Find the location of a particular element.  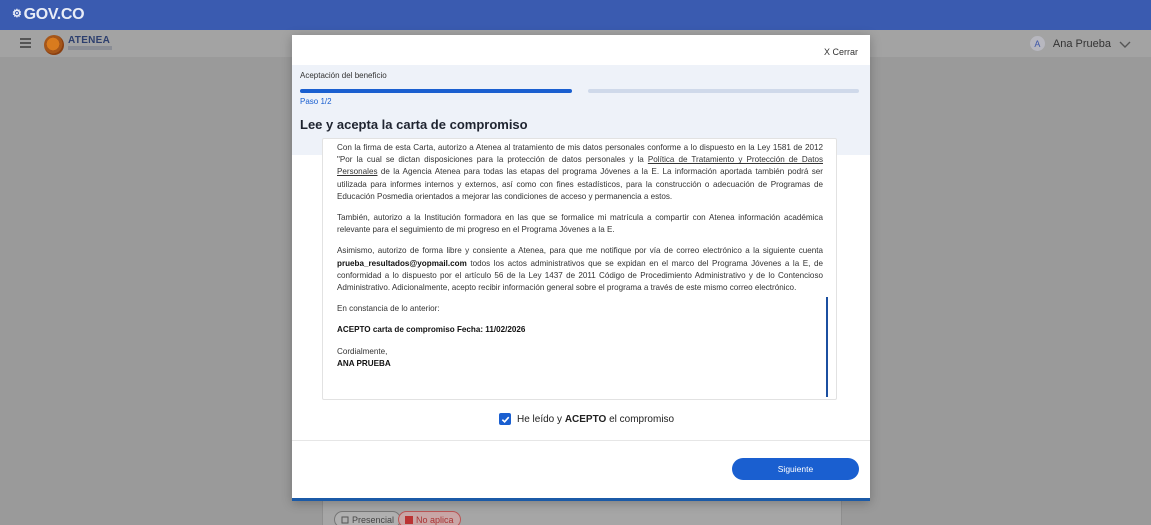

scrollbar is located at coordinates (827, 347).